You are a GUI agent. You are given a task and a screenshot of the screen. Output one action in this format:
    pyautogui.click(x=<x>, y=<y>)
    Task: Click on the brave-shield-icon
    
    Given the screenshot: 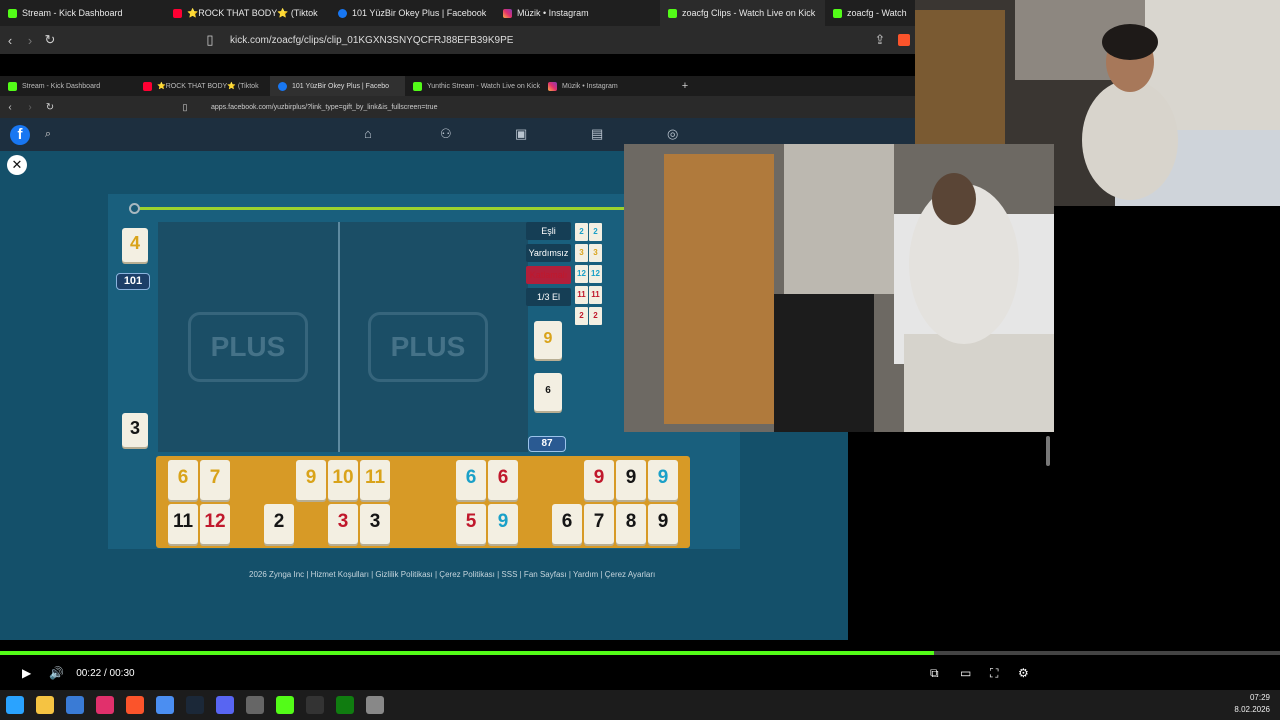 What is the action you would take?
    pyautogui.click(x=904, y=40)
    